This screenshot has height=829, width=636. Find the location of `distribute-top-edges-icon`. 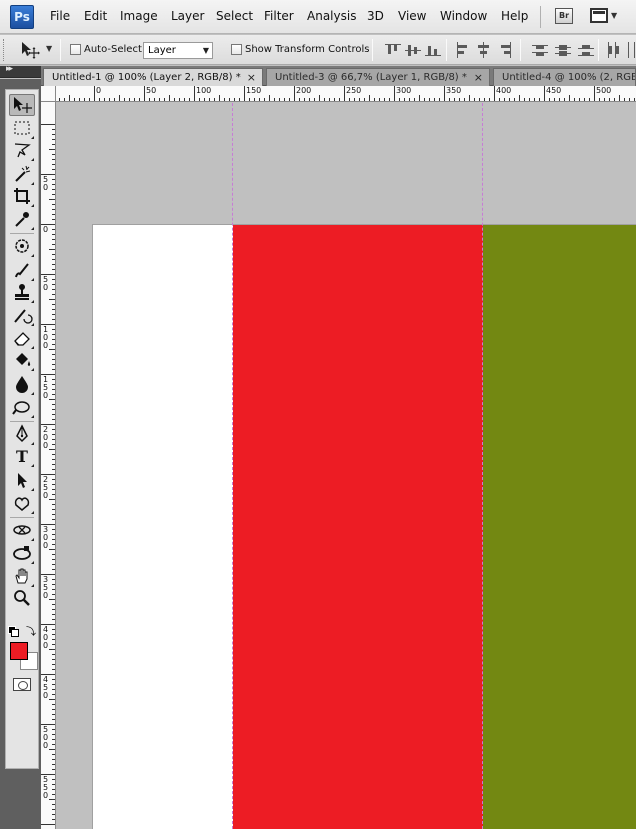

distribute-top-edges-icon is located at coordinates (540, 50).